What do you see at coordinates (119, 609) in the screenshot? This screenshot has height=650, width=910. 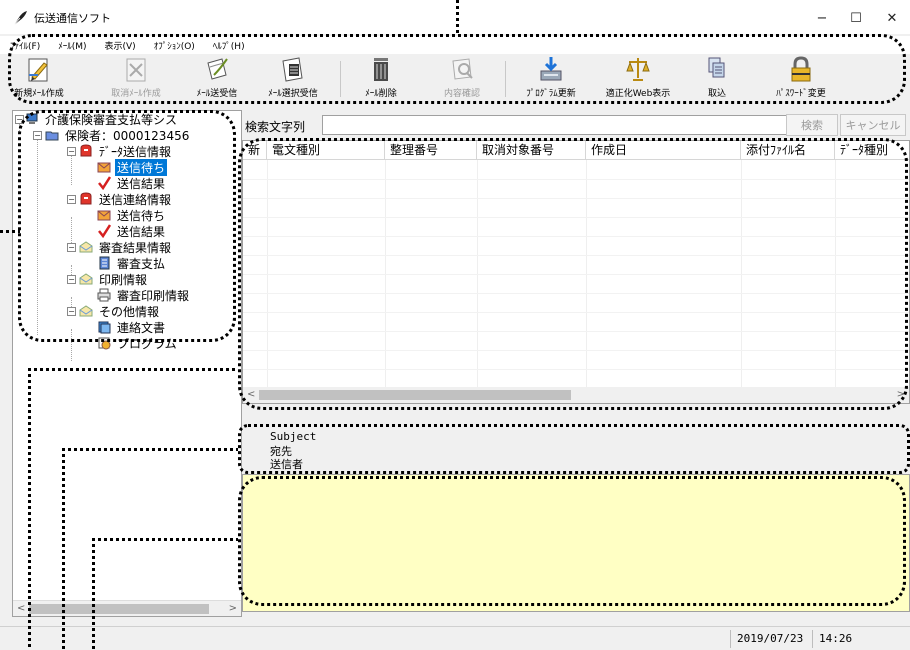 I see `scroll-thumb` at bounding box center [119, 609].